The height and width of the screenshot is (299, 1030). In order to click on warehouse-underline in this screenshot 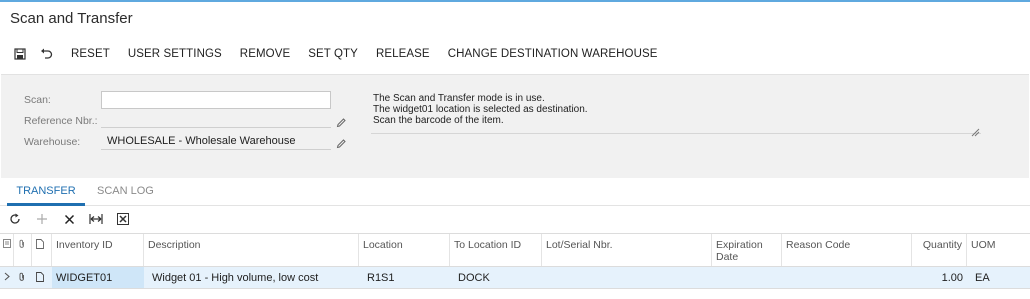, I will do `click(216, 149)`.